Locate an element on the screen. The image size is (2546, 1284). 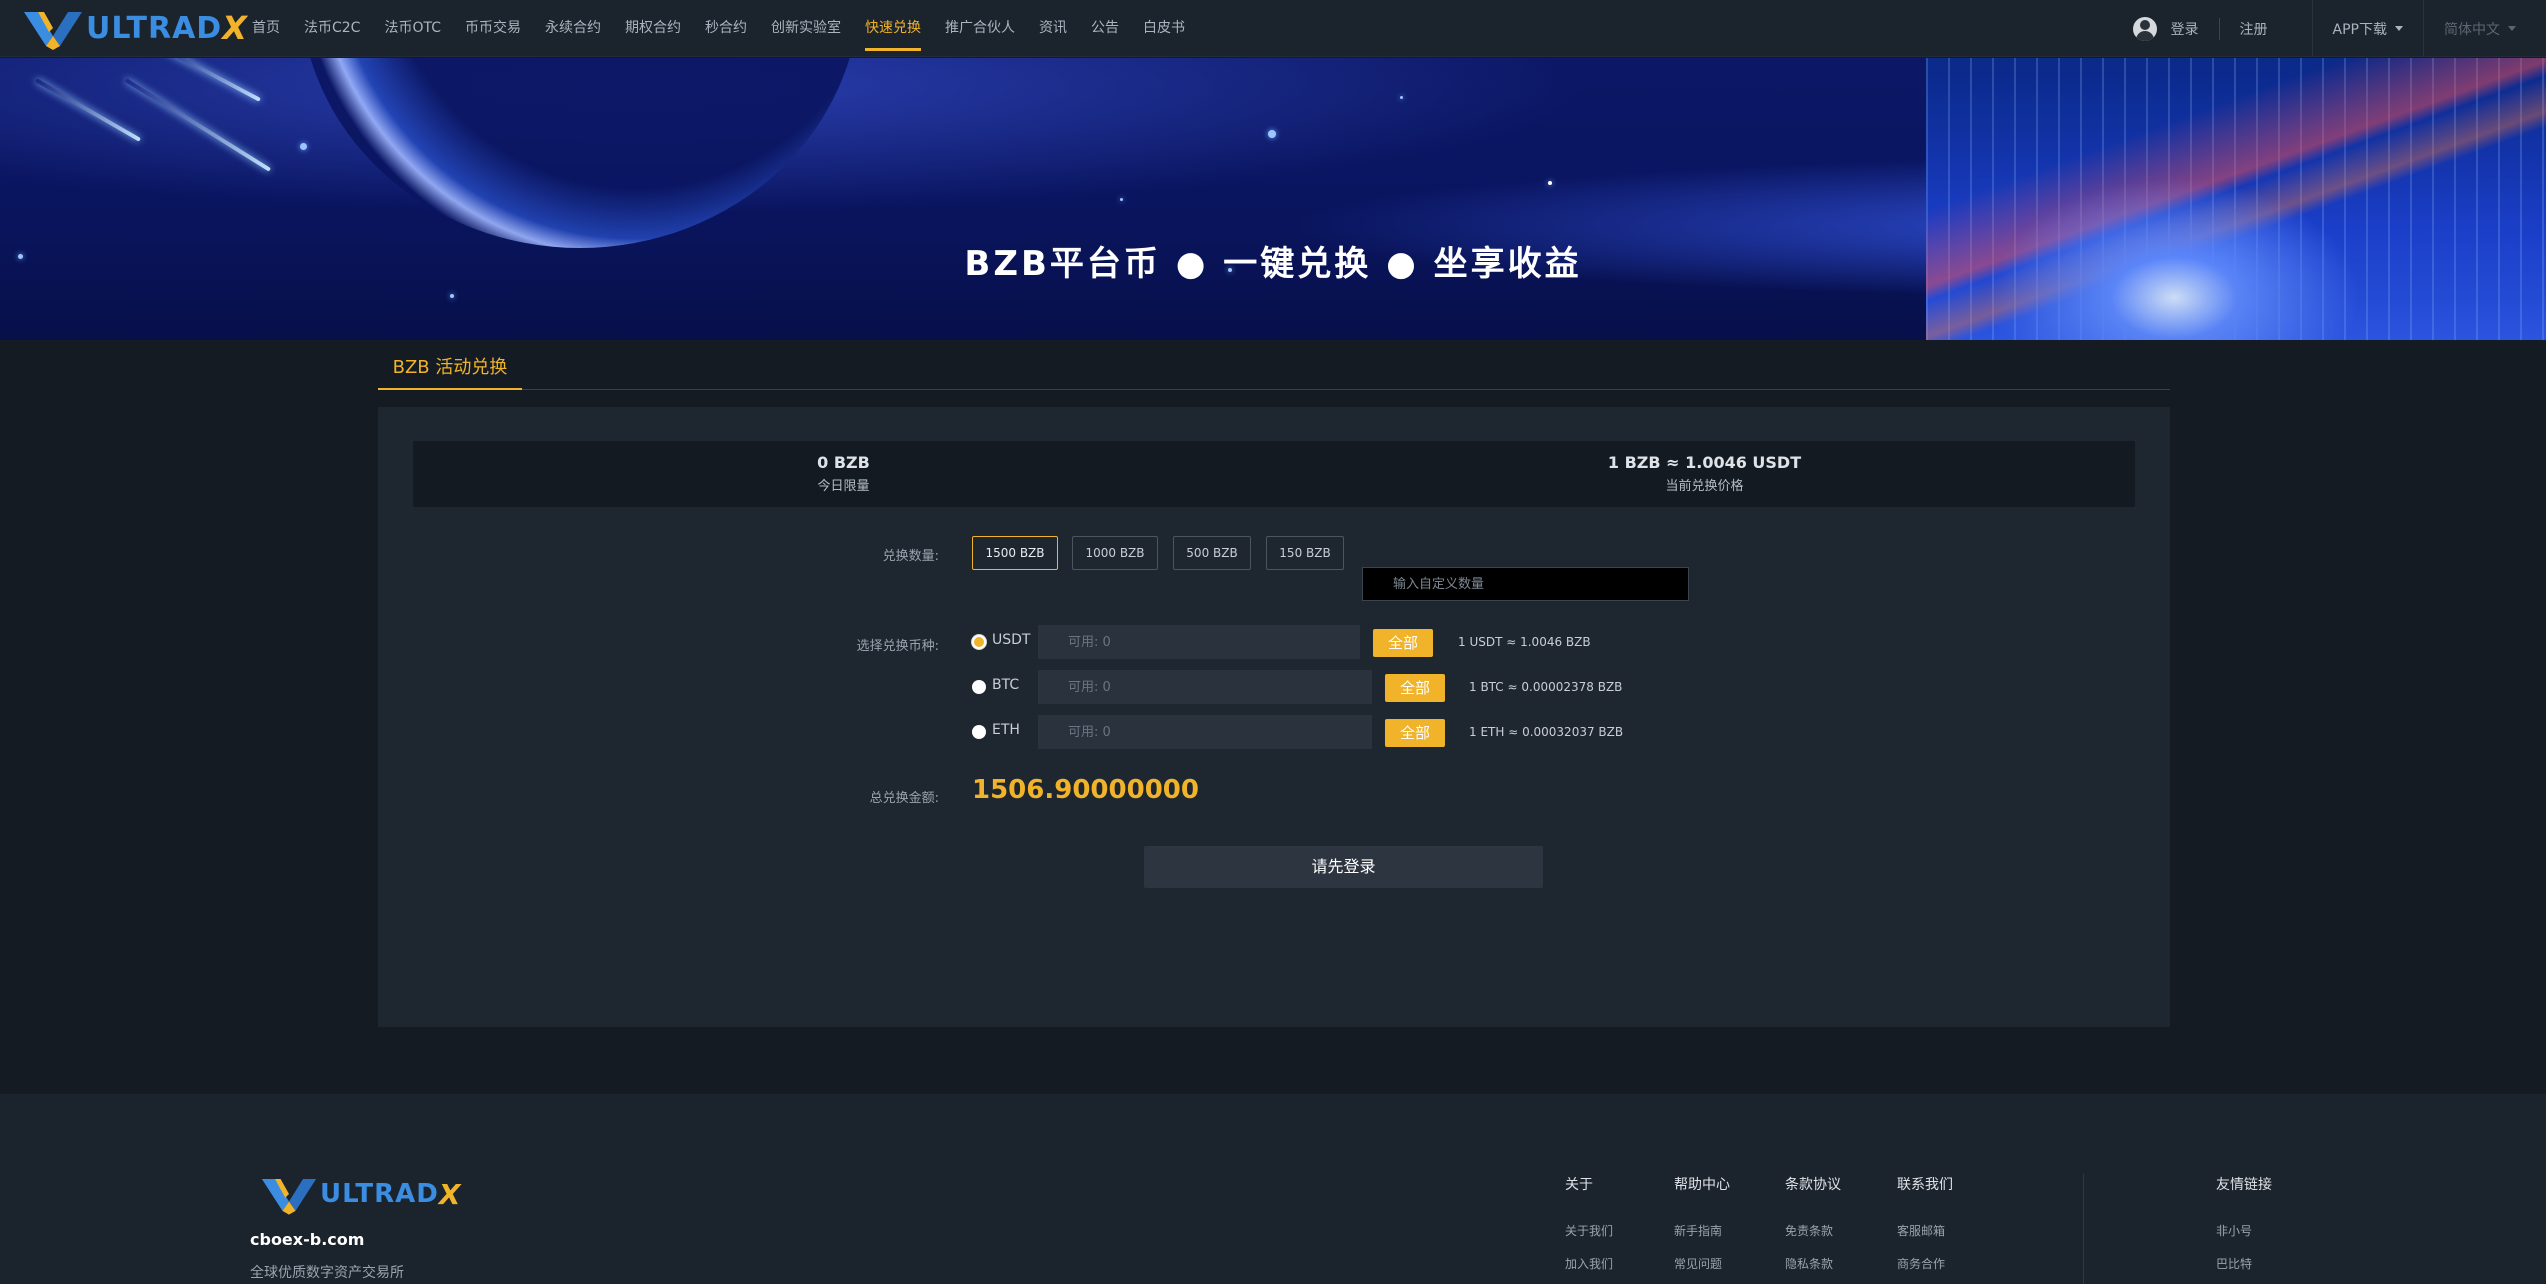
menu-item-second-contract: 秒合约 is located at coordinates (726, 28).